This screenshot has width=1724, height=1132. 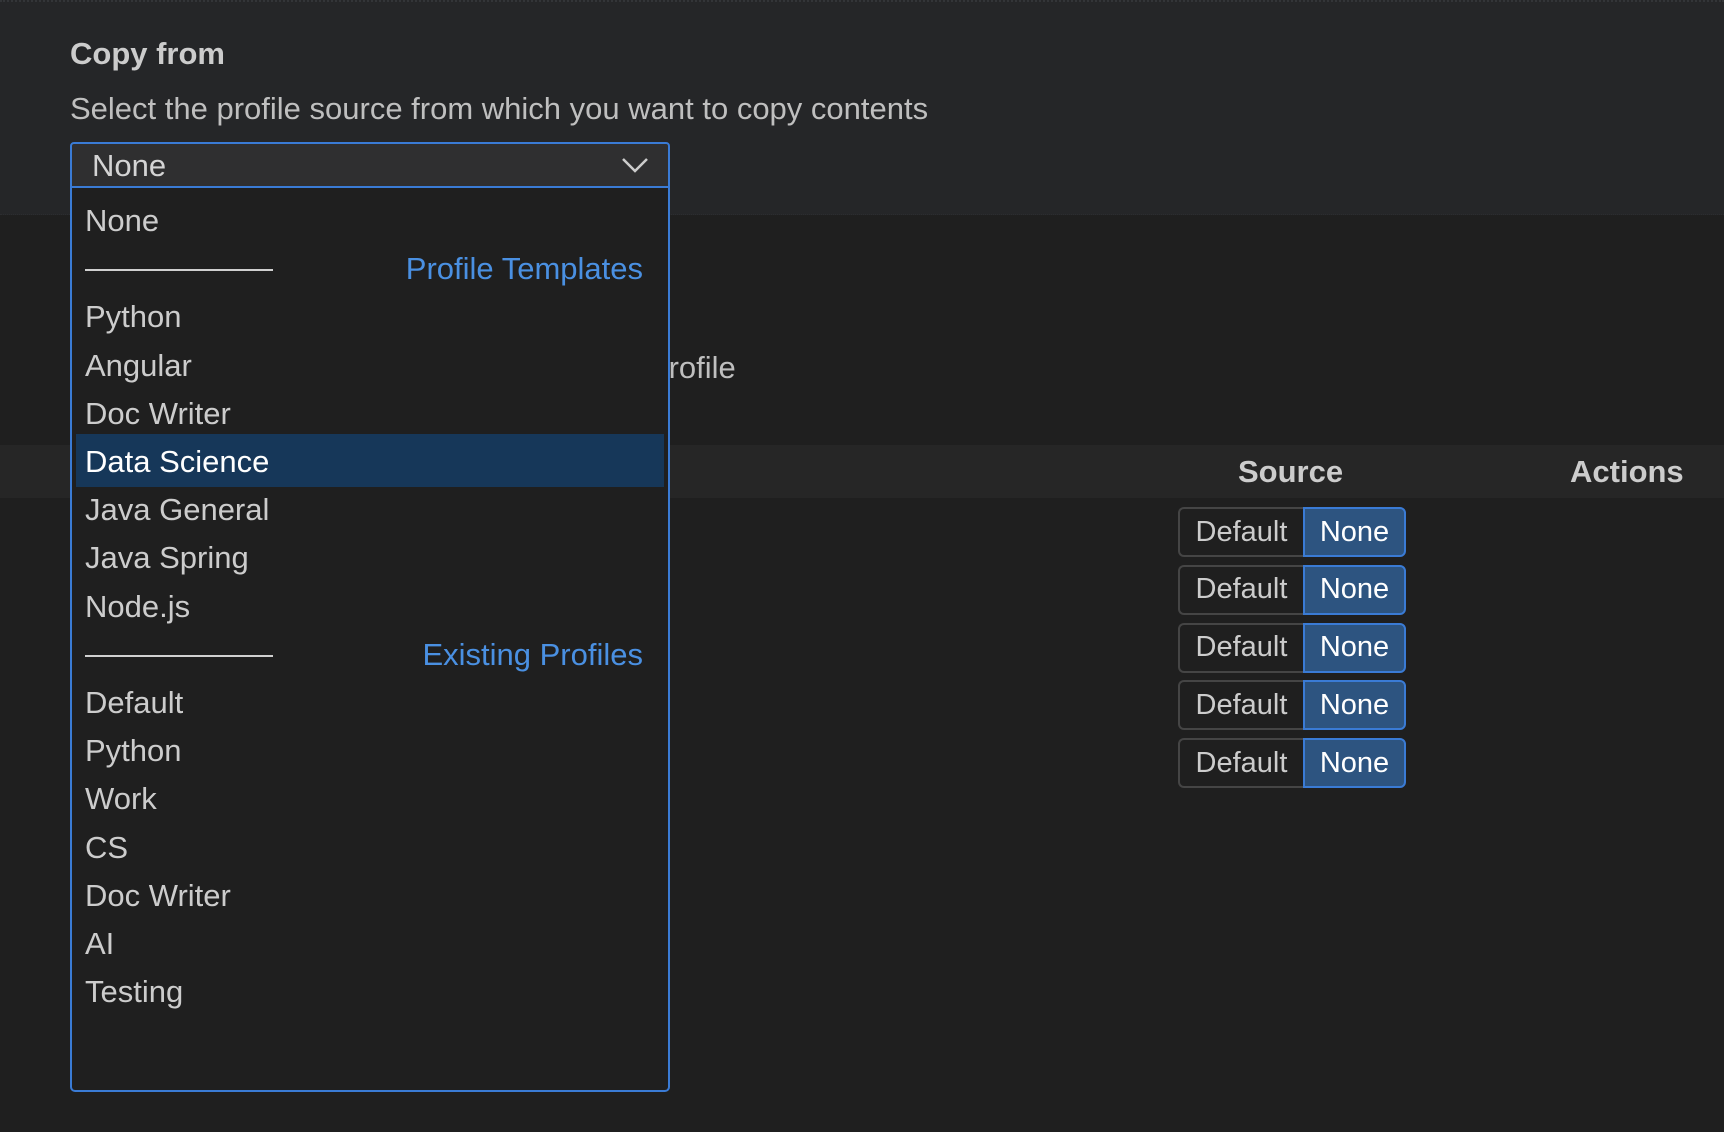 I want to click on option-label: Angular, so click(x=138, y=365).